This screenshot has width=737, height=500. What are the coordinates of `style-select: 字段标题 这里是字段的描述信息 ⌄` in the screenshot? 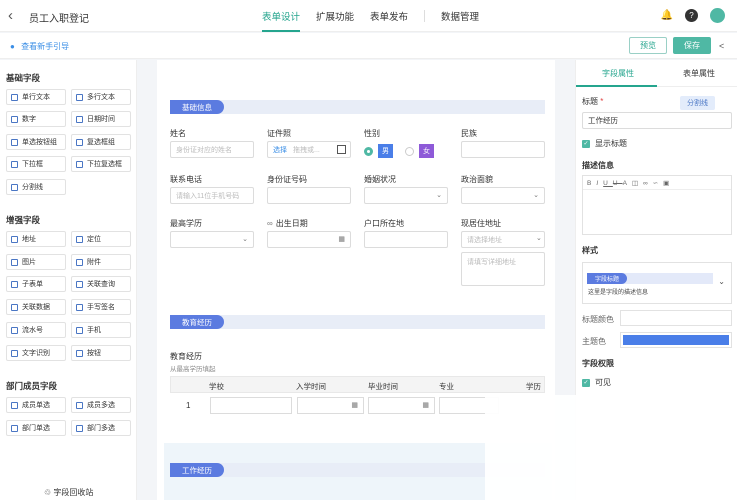 It's located at (657, 283).